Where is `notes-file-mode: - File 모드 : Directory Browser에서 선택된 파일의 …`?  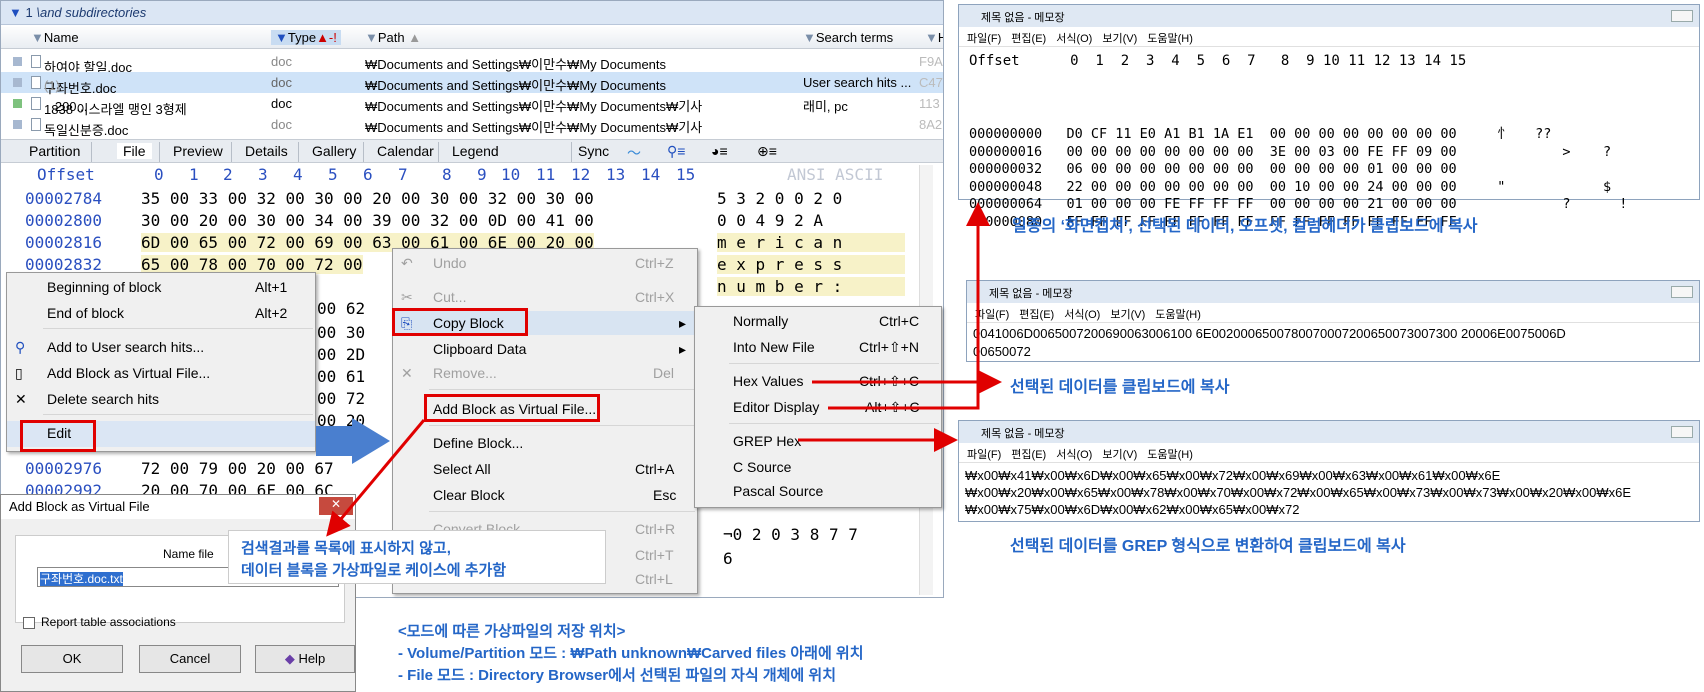
notes-file-mode: - File 모드 : Directory Browser에서 선택된 파일의 … is located at coordinates (617, 675).